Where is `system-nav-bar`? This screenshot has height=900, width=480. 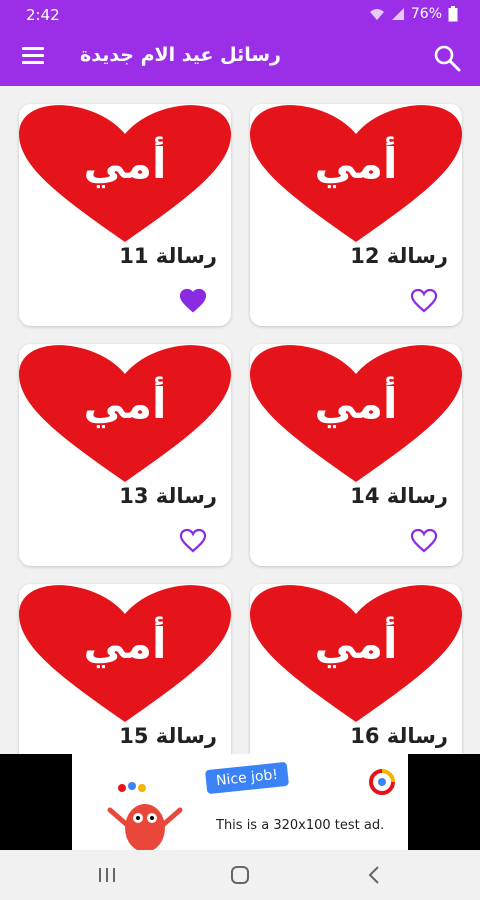
system-nav-bar is located at coordinates (240, 875).